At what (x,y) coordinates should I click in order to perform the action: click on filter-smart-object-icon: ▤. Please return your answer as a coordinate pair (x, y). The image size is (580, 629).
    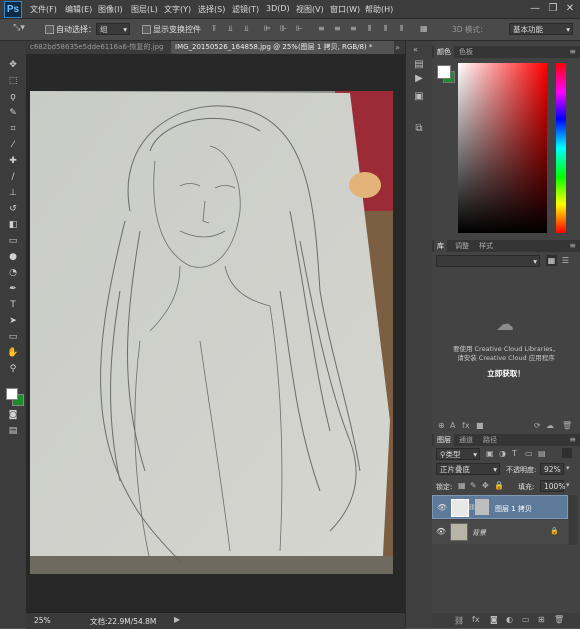
    Looking at the image, I should click on (542, 453).